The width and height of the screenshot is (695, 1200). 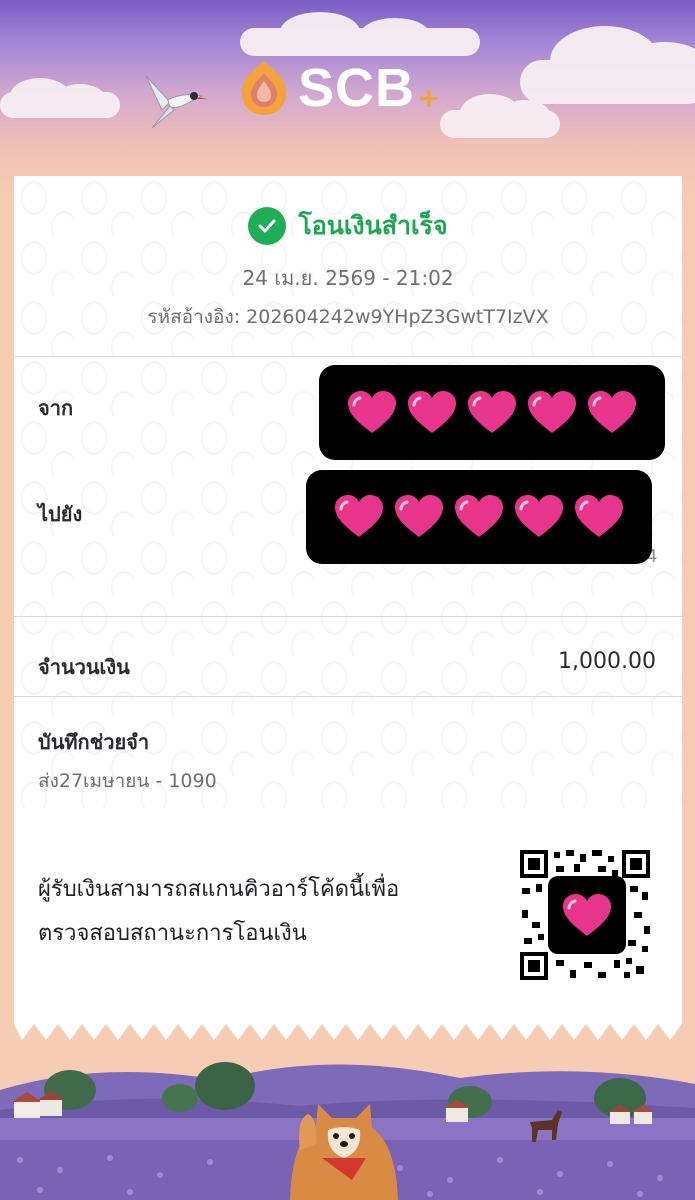 What do you see at coordinates (127, 781) in the screenshot?
I see `memo-value: ส่ง27เมษายน - 1090` at bounding box center [127, 781].